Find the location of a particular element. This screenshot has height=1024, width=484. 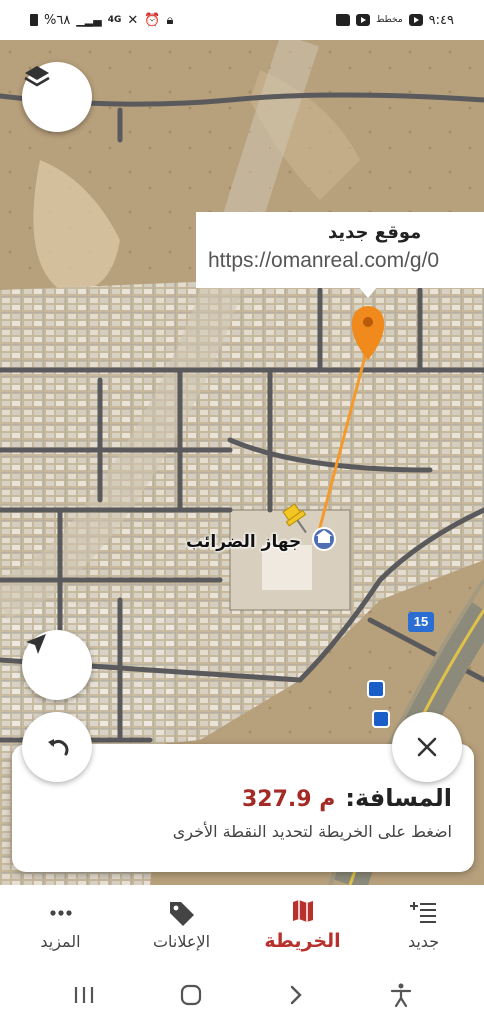

status-app-label: مخطط is located at coordinates (389, 20).